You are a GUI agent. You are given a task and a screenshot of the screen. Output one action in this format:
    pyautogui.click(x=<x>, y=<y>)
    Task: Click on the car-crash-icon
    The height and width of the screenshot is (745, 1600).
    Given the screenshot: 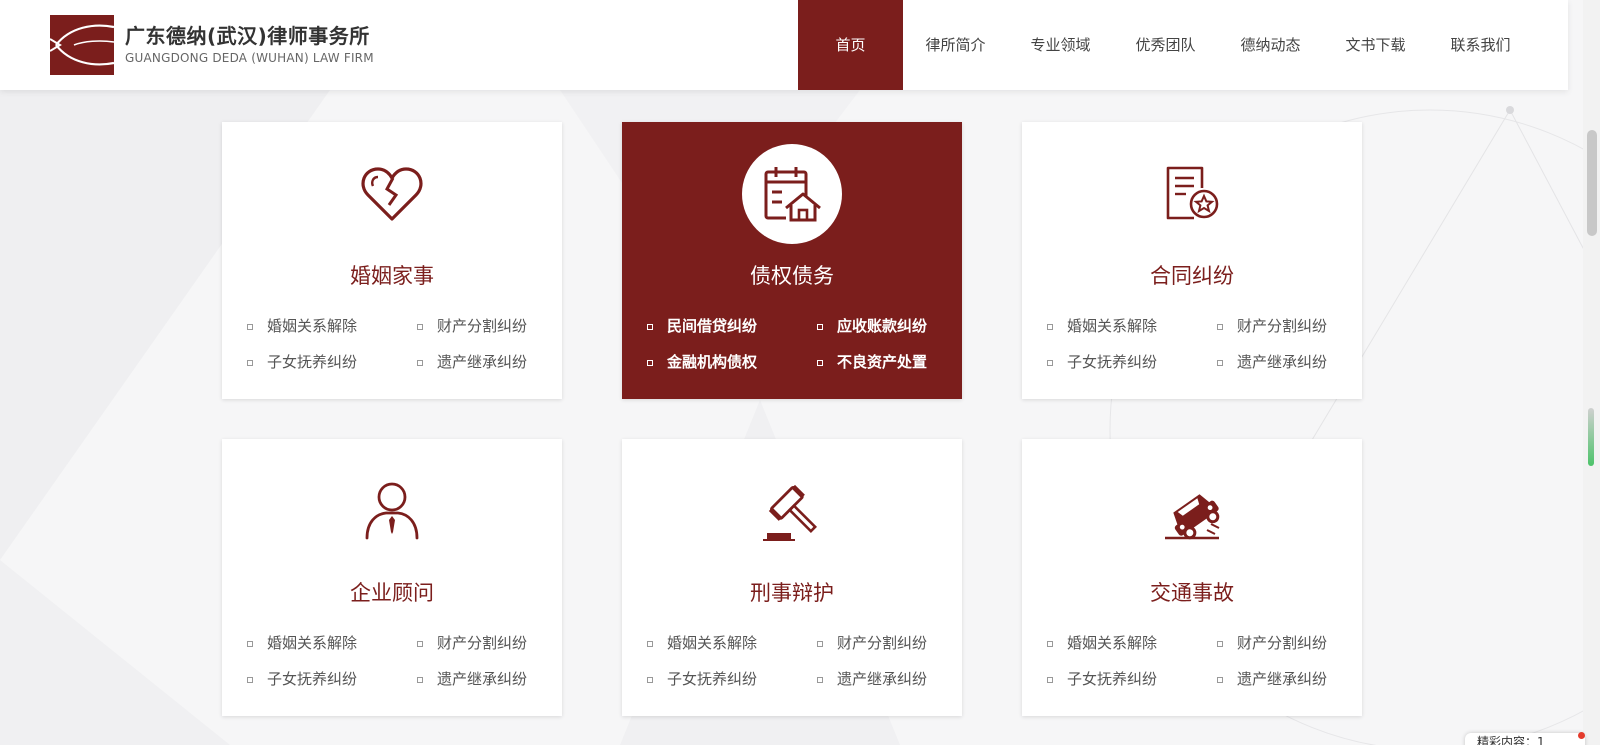 What is the action you would take?
    pyautogui.click(x=1192, y=511)
    